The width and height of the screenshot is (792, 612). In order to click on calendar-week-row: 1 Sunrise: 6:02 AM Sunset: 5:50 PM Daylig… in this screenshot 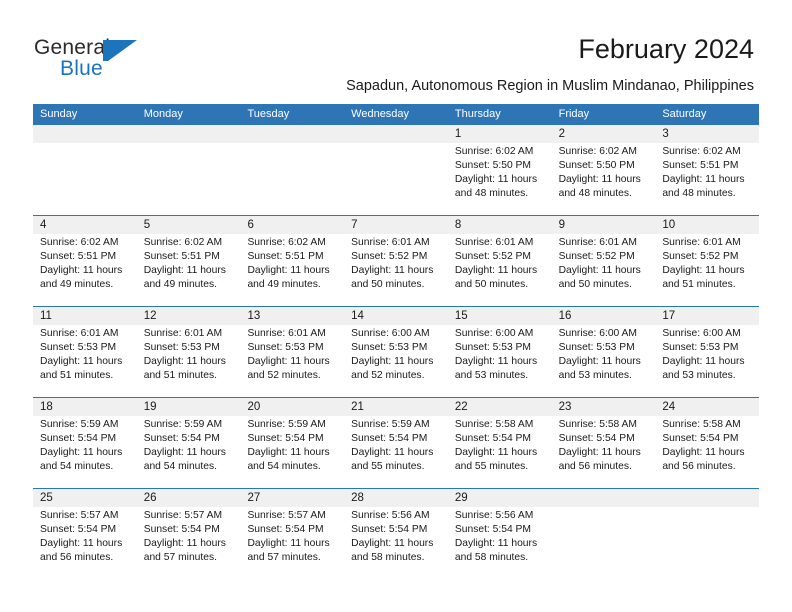, I will do `click(396, 170)`.